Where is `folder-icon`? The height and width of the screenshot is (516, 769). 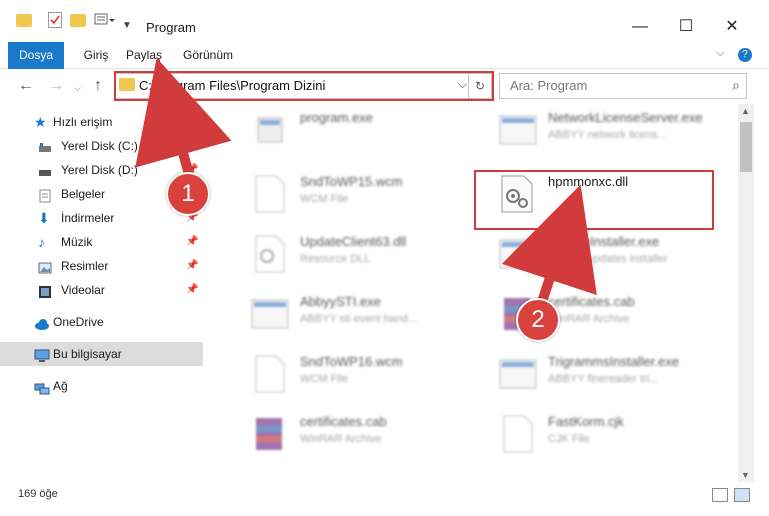 folder-icon is located at coordinates (24, 20).